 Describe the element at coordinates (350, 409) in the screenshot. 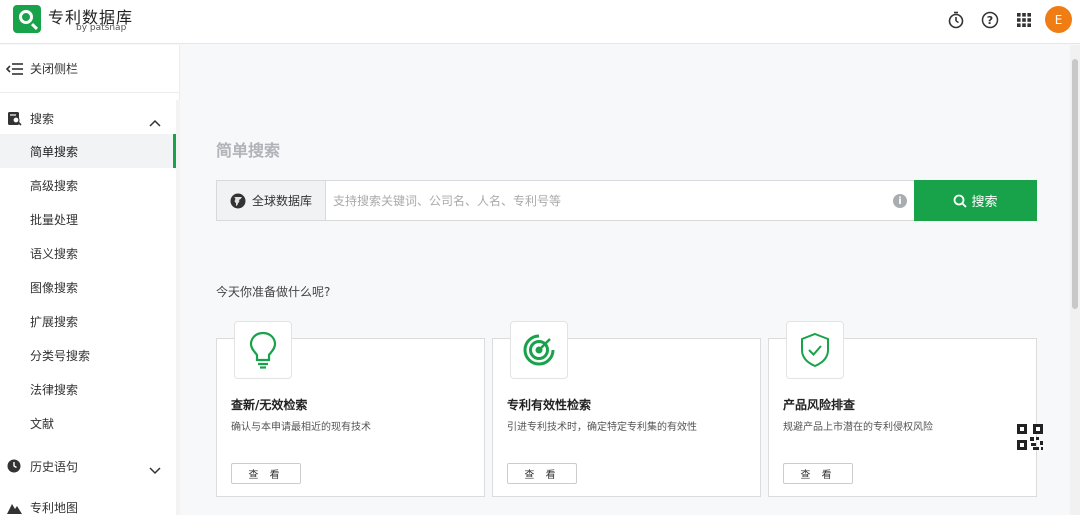

I see `card-novelty-search: 查新/无效检索 确认与本申请最相近的现有技术 查 看` at that location.